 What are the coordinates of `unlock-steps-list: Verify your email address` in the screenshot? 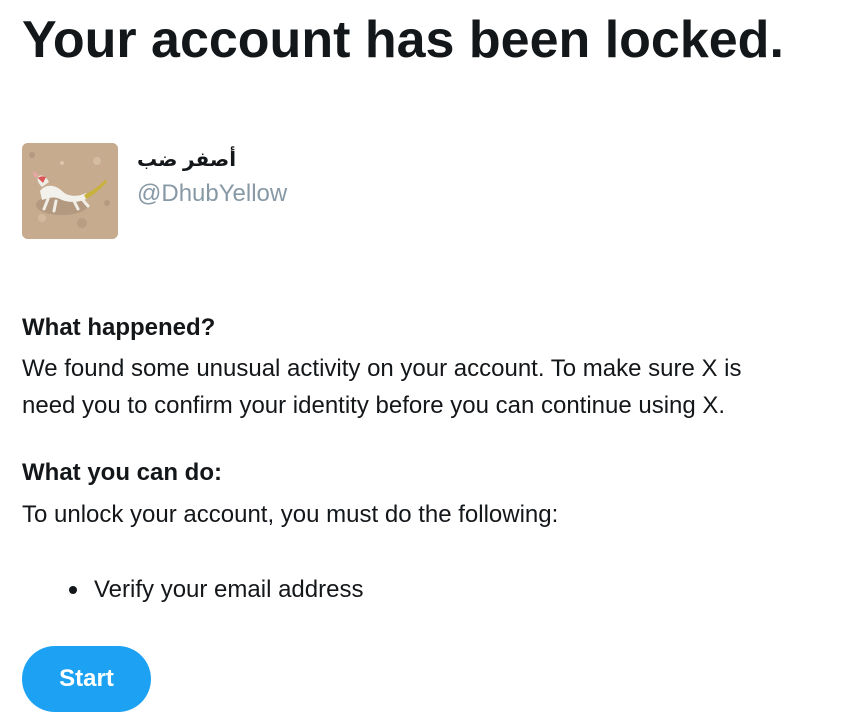 It's located at (216, 589).